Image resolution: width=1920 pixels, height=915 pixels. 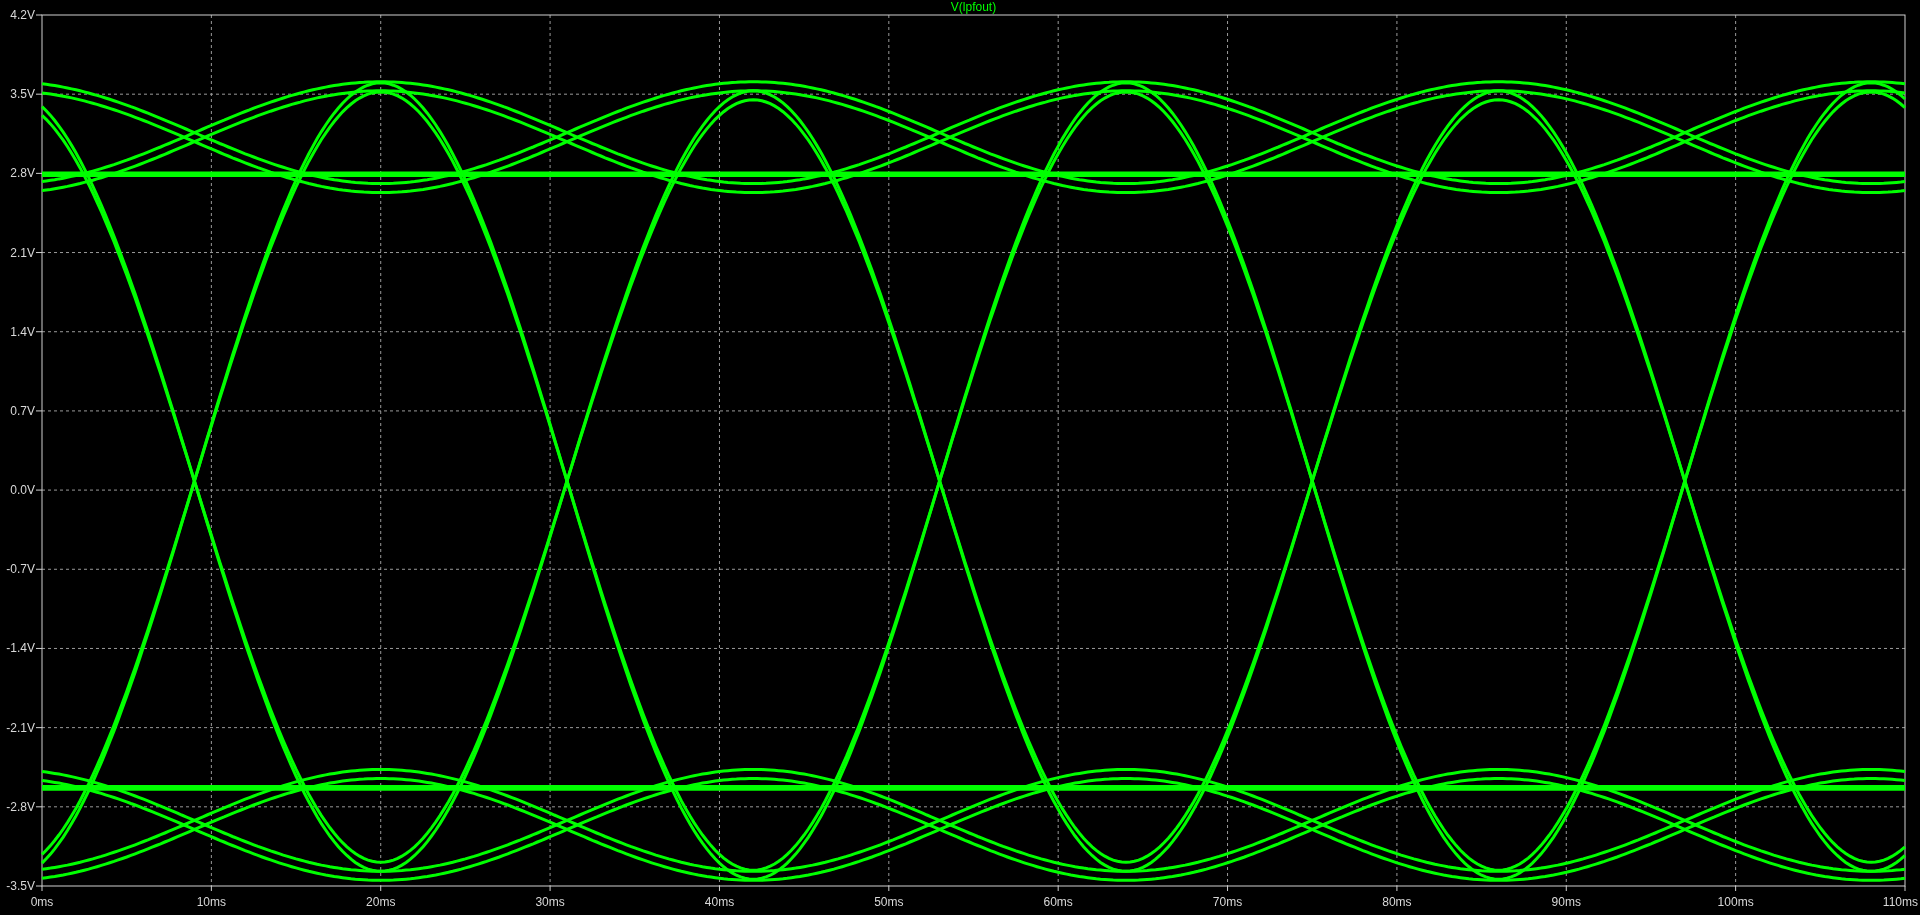 I want to click on x-axis-label: 20ms, so click(x=381, y=902).